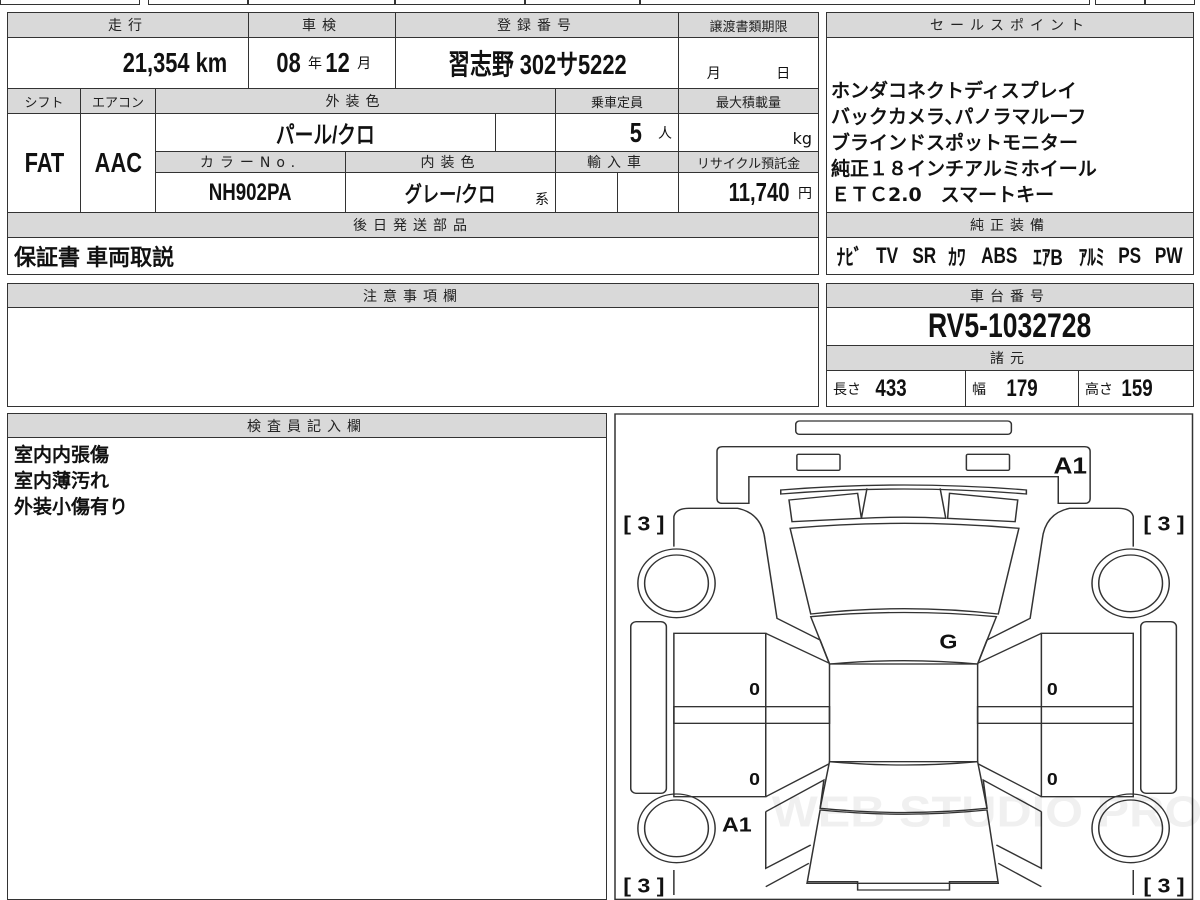  What do you see at coordinates (1052, 689) in the screenshot?
I see `door-mark-fr: 0` at bounding box center [1052, 689].